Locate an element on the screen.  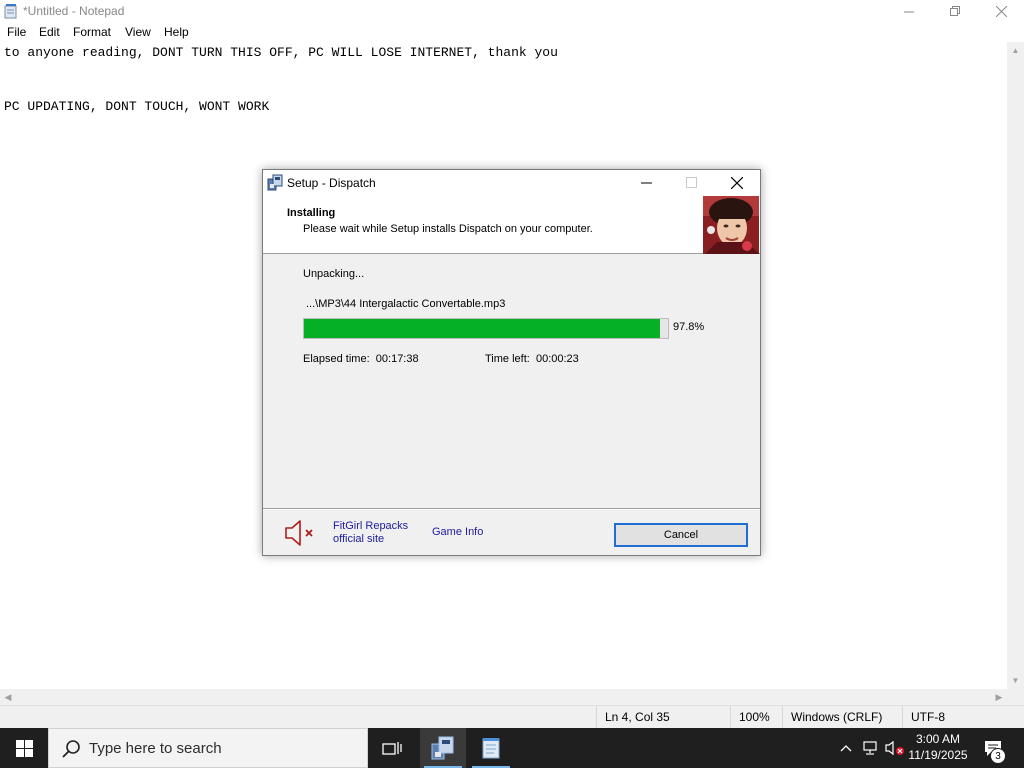
install-progress-bar is located at coordinates (486, 328).